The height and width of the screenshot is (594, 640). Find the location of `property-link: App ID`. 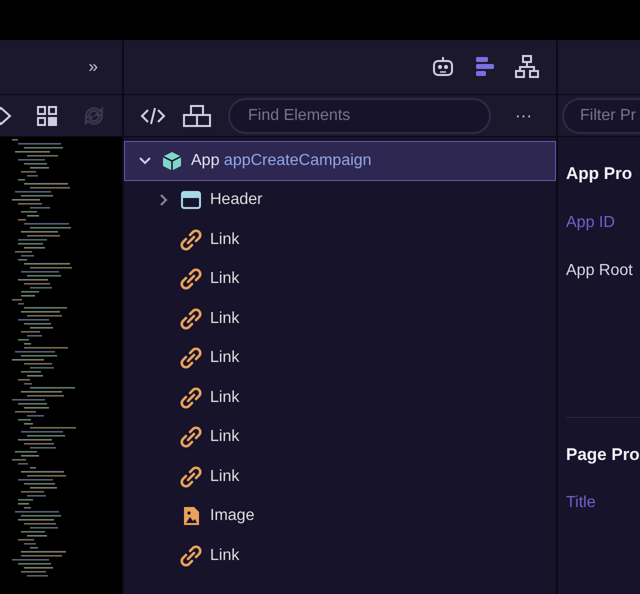

property-link: App ID is located at coordinates (603, 222).